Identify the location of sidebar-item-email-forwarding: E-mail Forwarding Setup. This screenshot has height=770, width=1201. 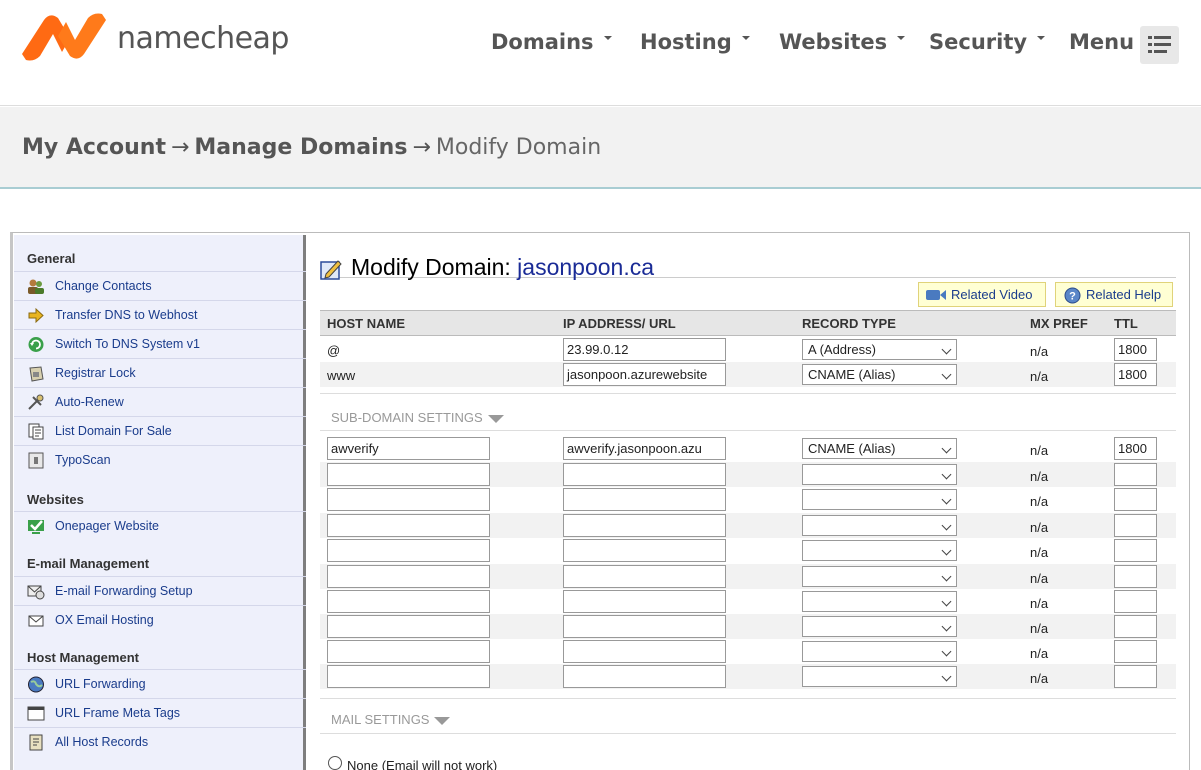
(160, 590).